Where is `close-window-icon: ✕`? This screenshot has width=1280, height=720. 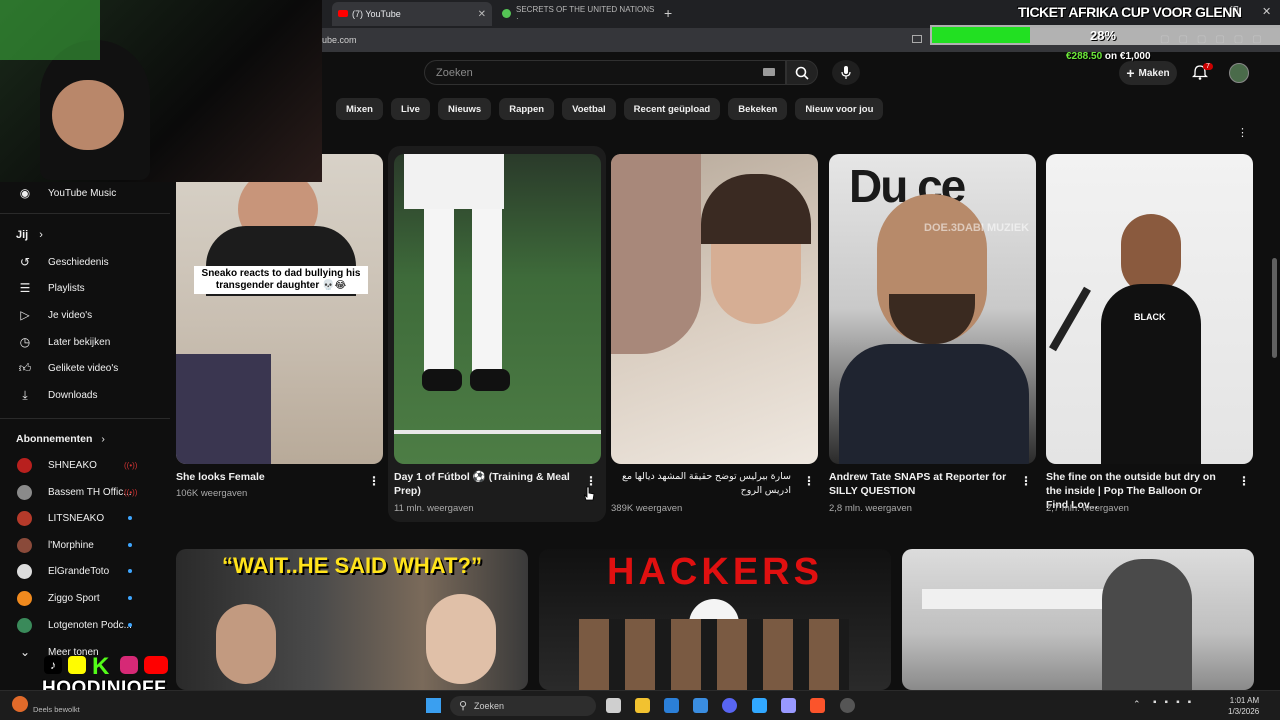
close-window-icon: ✕ is located at coordinates (1266, 11).